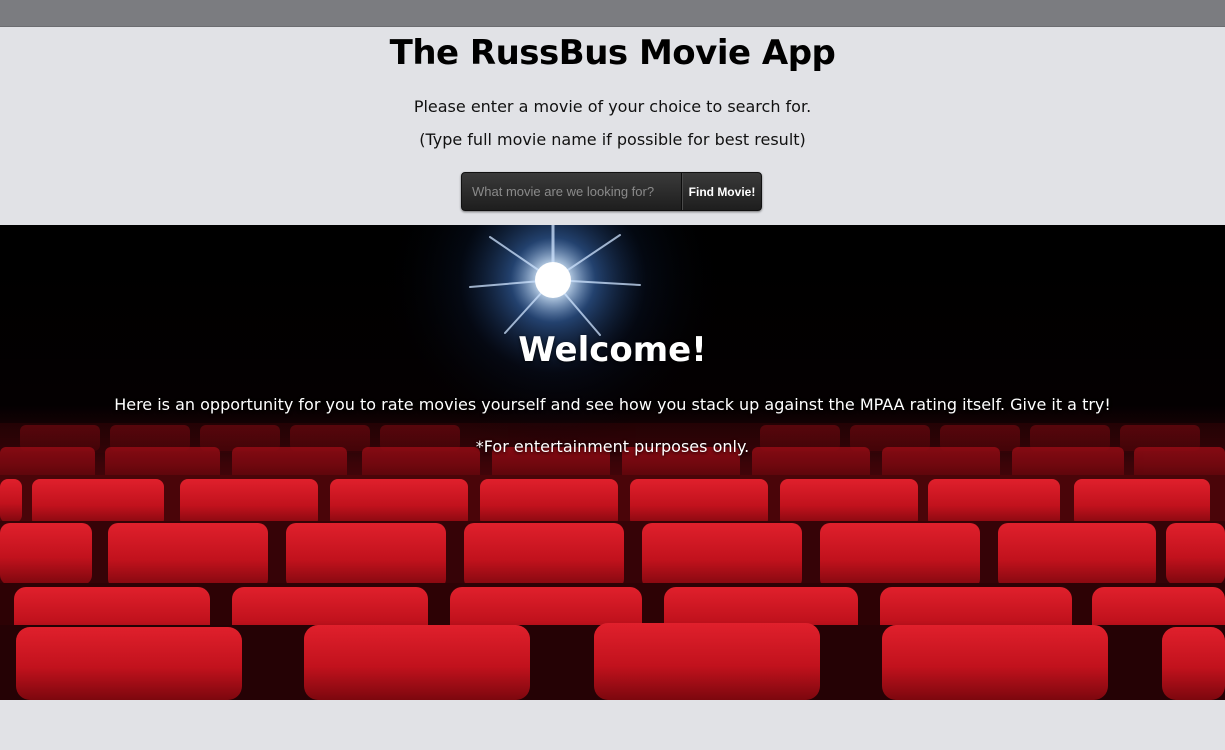 Image resolution: width=1225 pixels, height=750 pixels. What do you see at coordinates (612, 350) in the screenshot?
I see `welcome-heading: Welcome!` at bounding box center [612, 350].